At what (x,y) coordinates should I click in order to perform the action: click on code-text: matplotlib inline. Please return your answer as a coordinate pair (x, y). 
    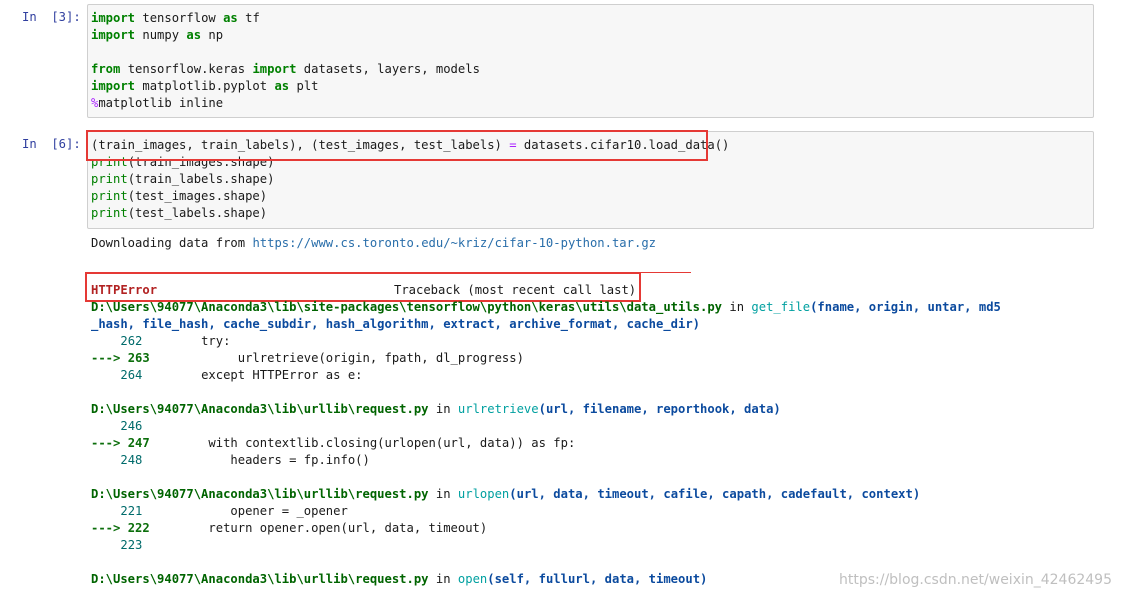
    Looking at the image, I should click on (161, 103).